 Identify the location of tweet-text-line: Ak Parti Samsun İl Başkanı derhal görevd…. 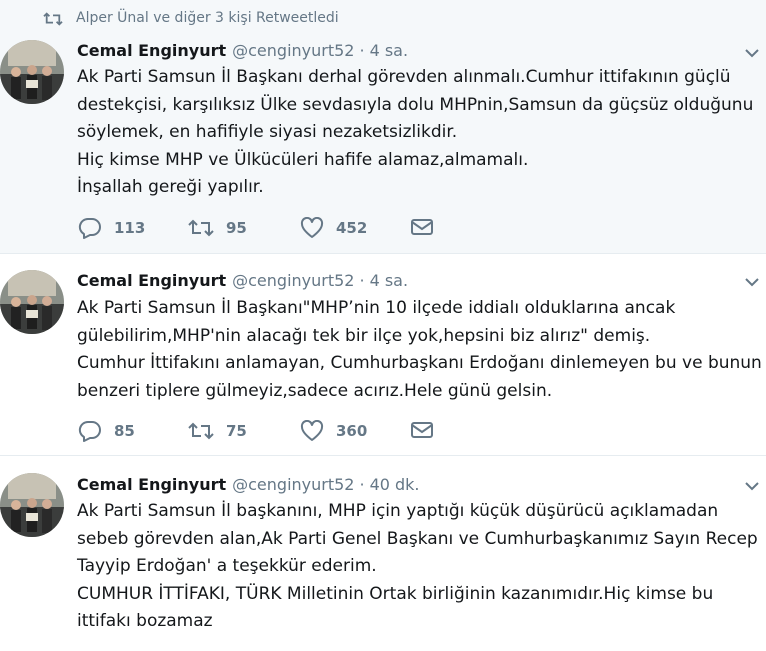
(404, 77).